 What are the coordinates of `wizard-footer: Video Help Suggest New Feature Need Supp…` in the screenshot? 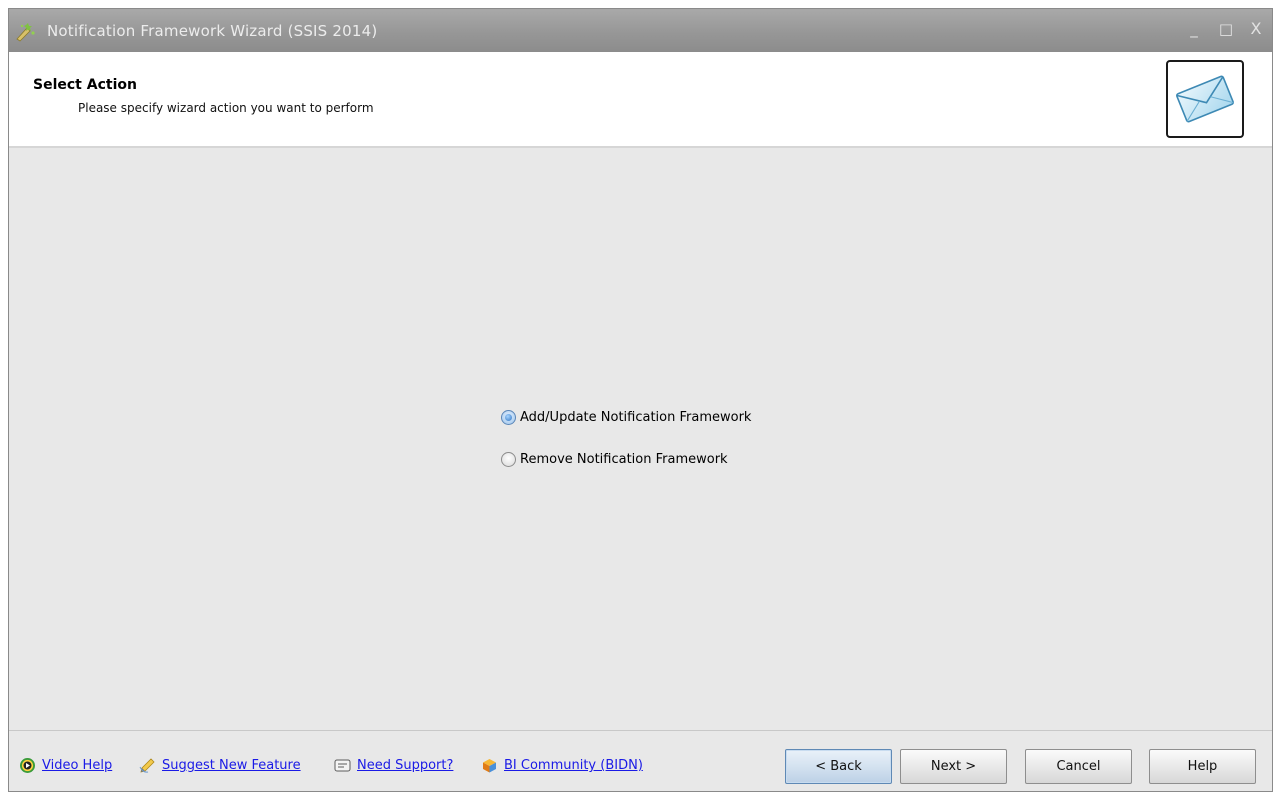 It's located at (640, 761).